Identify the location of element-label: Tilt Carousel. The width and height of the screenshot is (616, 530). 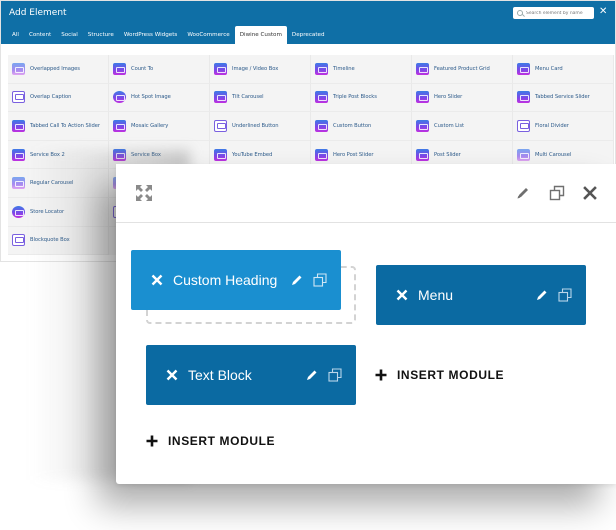
(248, 97).